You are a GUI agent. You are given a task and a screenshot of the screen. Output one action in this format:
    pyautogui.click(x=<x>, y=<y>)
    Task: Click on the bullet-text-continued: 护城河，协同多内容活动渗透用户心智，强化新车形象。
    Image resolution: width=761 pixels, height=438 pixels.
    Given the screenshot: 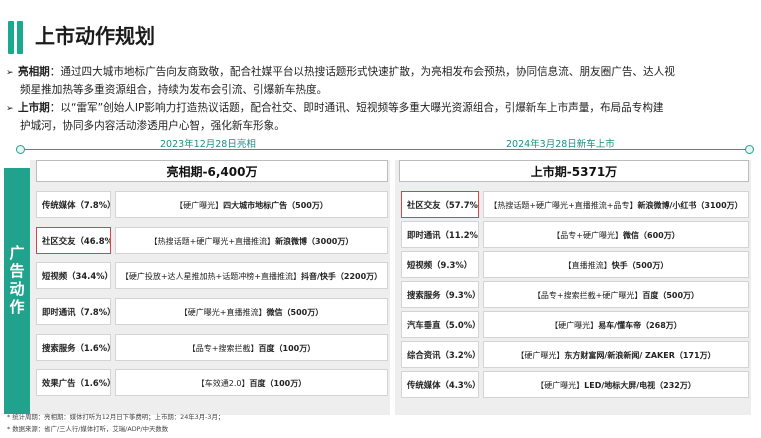 What is the action you would take?
    pyautogui.click(x=152, y=126)
    